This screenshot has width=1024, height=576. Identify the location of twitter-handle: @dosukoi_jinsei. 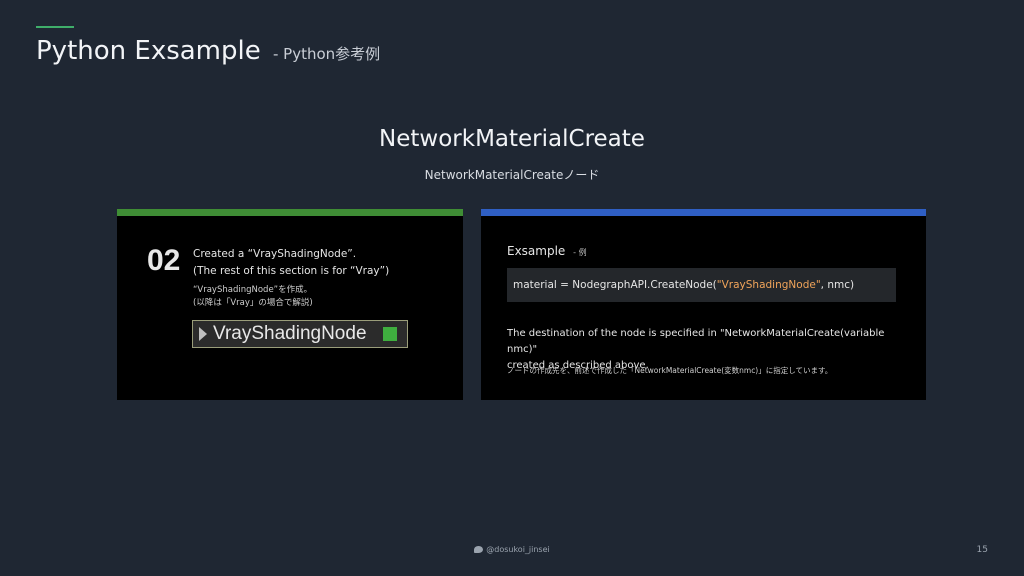
(518, 549).